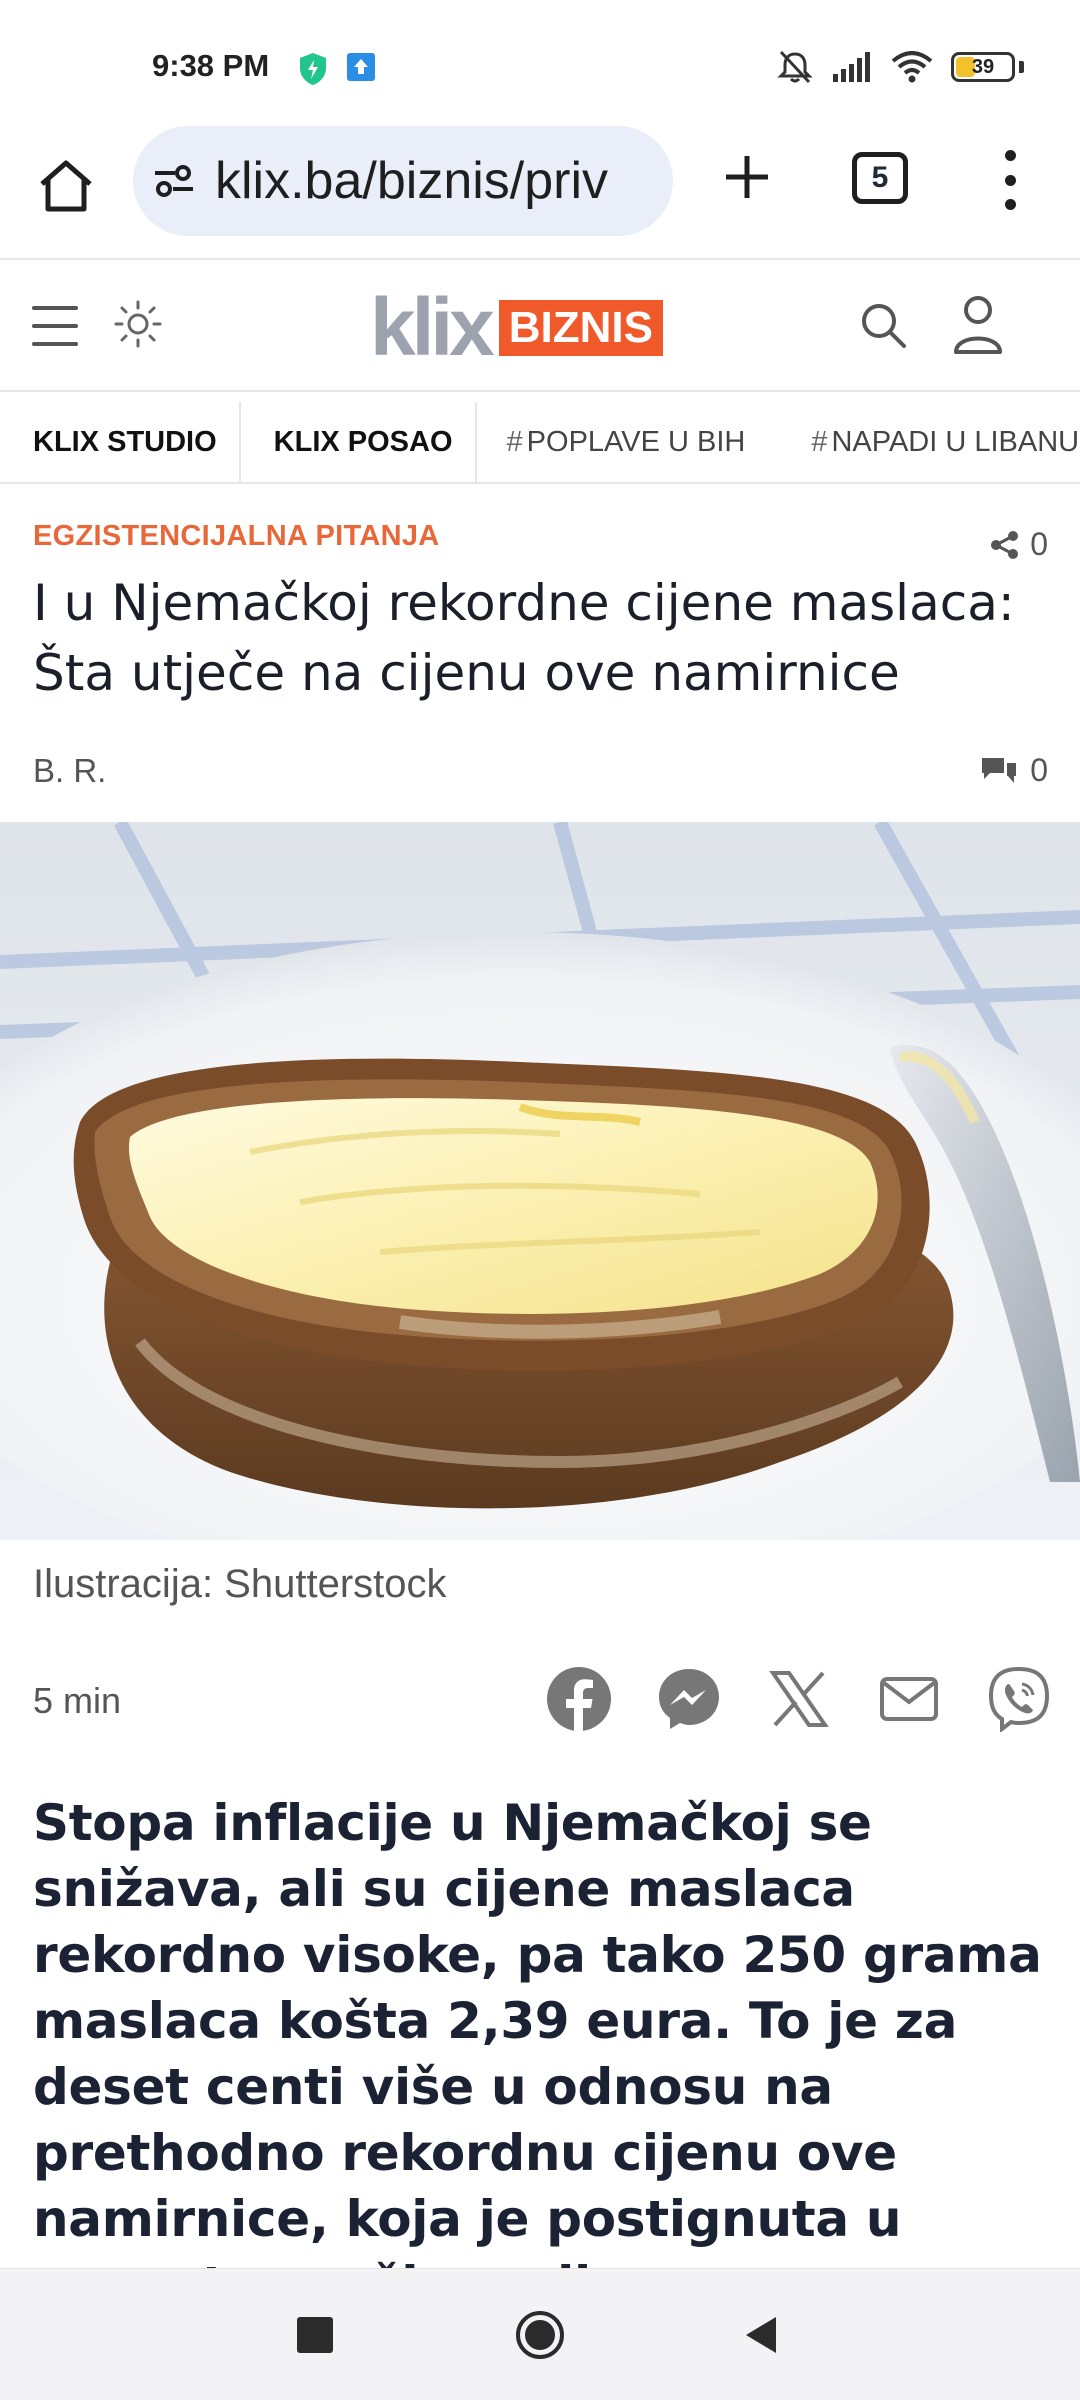 The image size is (1080, 2400). What do you see at coordinates (120, 442) in the screenshot?
I see `category-klix-studio: KLIX STUDIO` at bounding box center [120, 442].